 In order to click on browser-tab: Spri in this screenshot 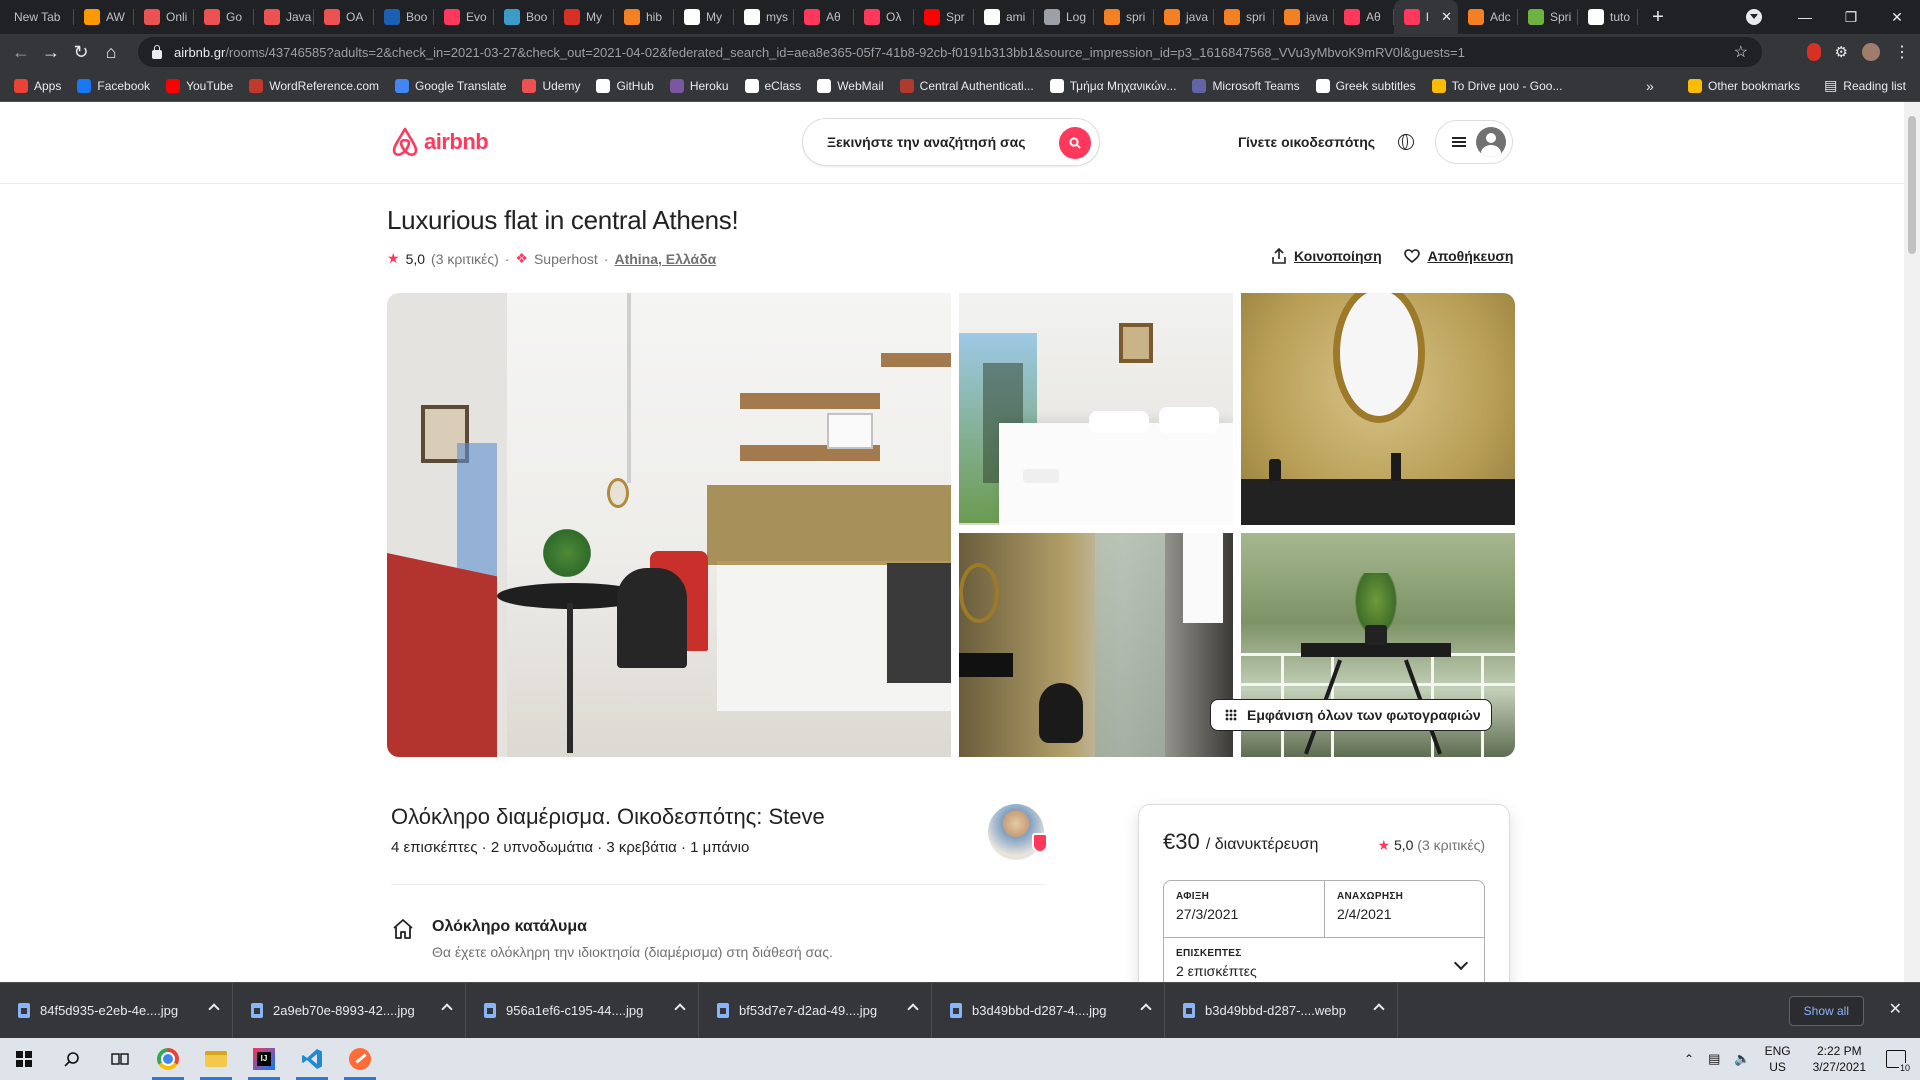, I will do `click(1548, 17)`.